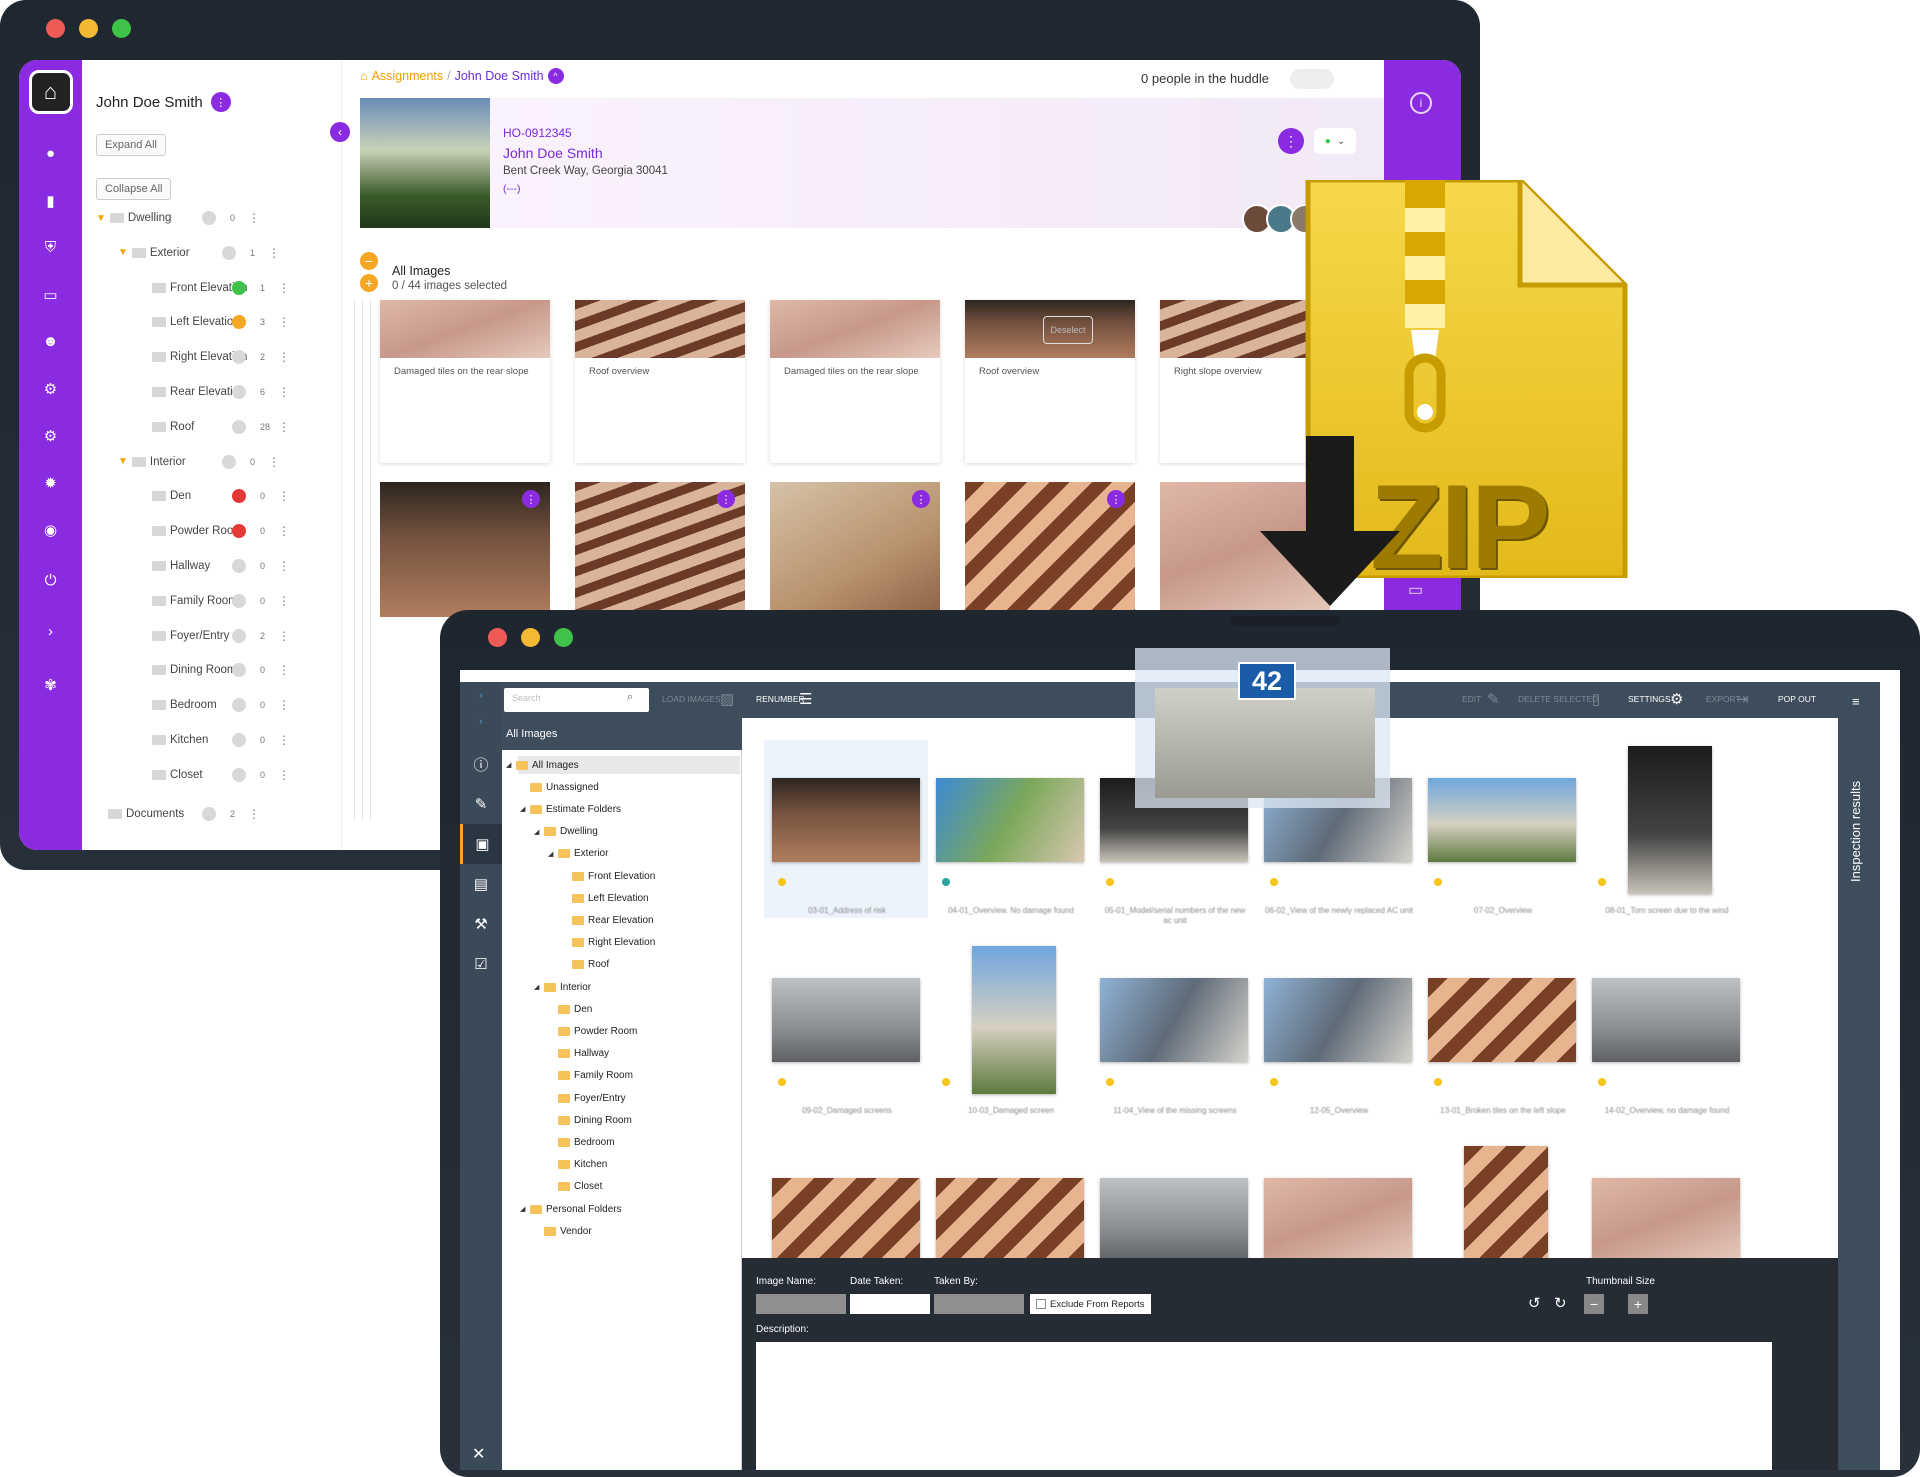  I want to click on image-card: ⋮, so click(855, 549).